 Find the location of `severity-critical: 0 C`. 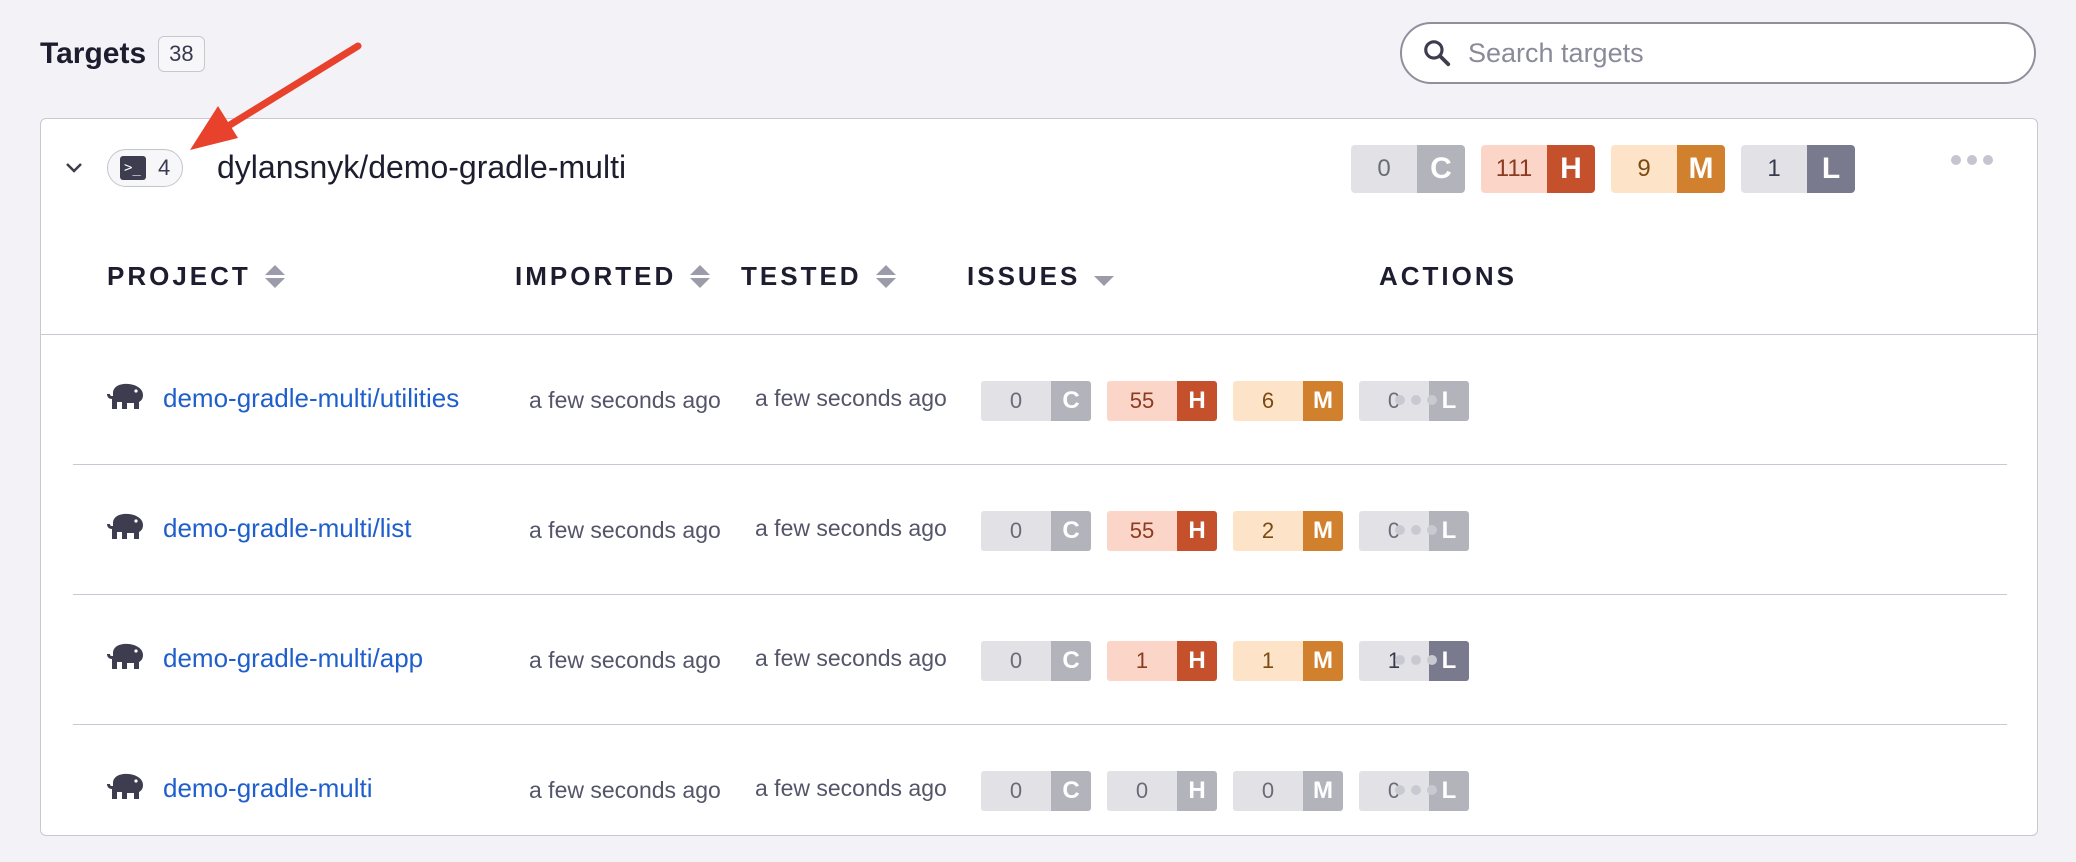

severity-critical: 0 C is located at coordinates (1408, 169).